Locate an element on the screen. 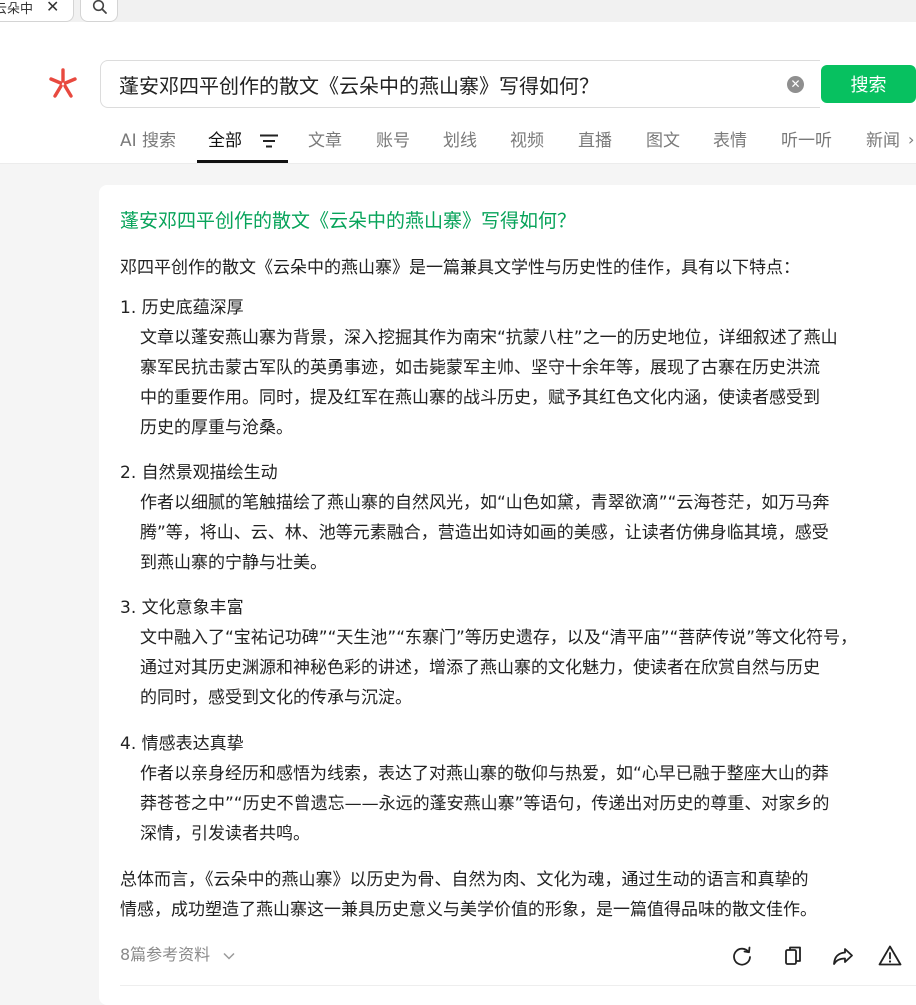  tab-accounts: 账号 is located at coordinates (393, 138).